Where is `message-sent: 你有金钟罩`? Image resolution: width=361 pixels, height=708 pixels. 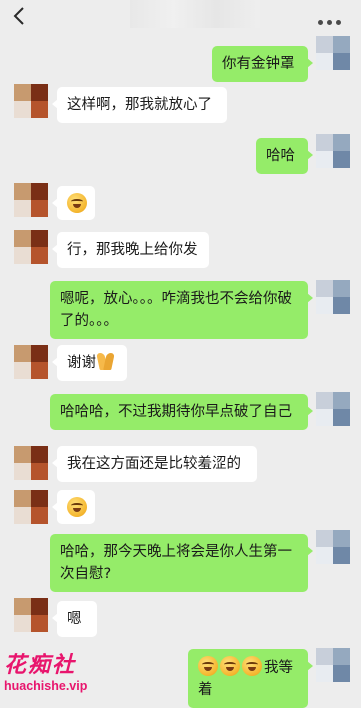
message-sent: 你有金钟罩 is located at coordinates (262, 64).